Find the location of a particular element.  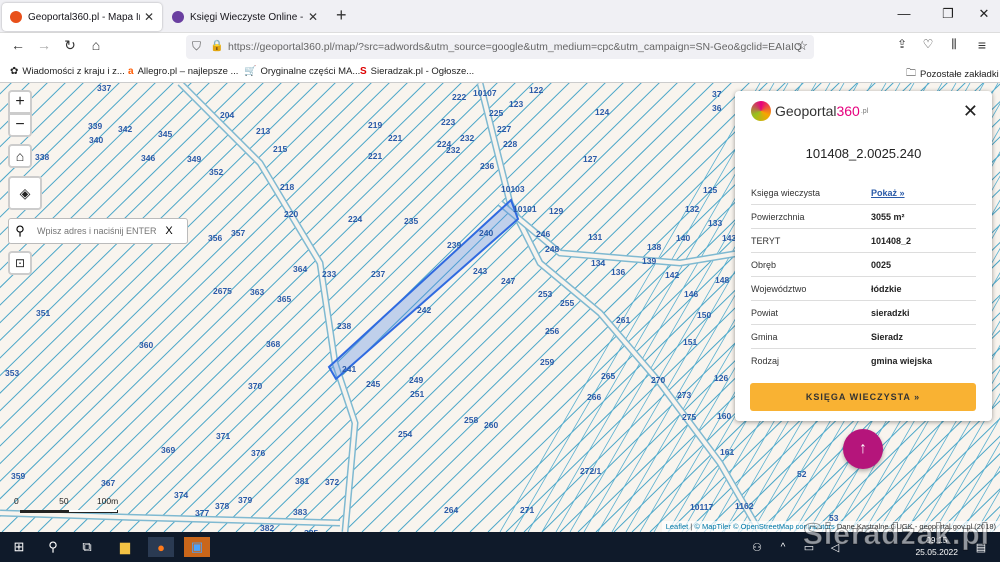

parcel-label: 352 is located at coordinates (216, 172).